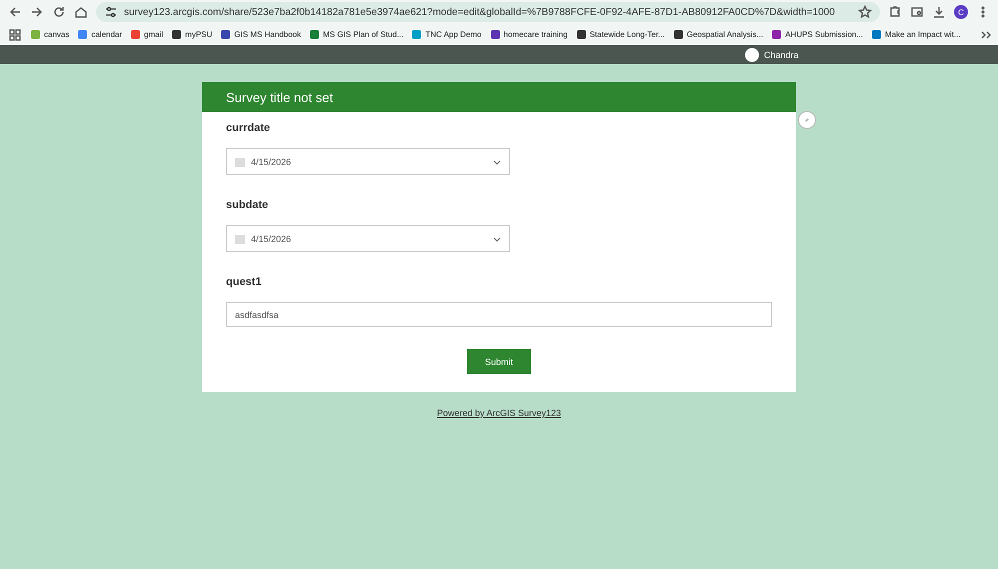 This screenshot has height=569, width=998. Describe the element at coordinates (917, 12) in the screenshot. I see `screen-search-icon` at that location.